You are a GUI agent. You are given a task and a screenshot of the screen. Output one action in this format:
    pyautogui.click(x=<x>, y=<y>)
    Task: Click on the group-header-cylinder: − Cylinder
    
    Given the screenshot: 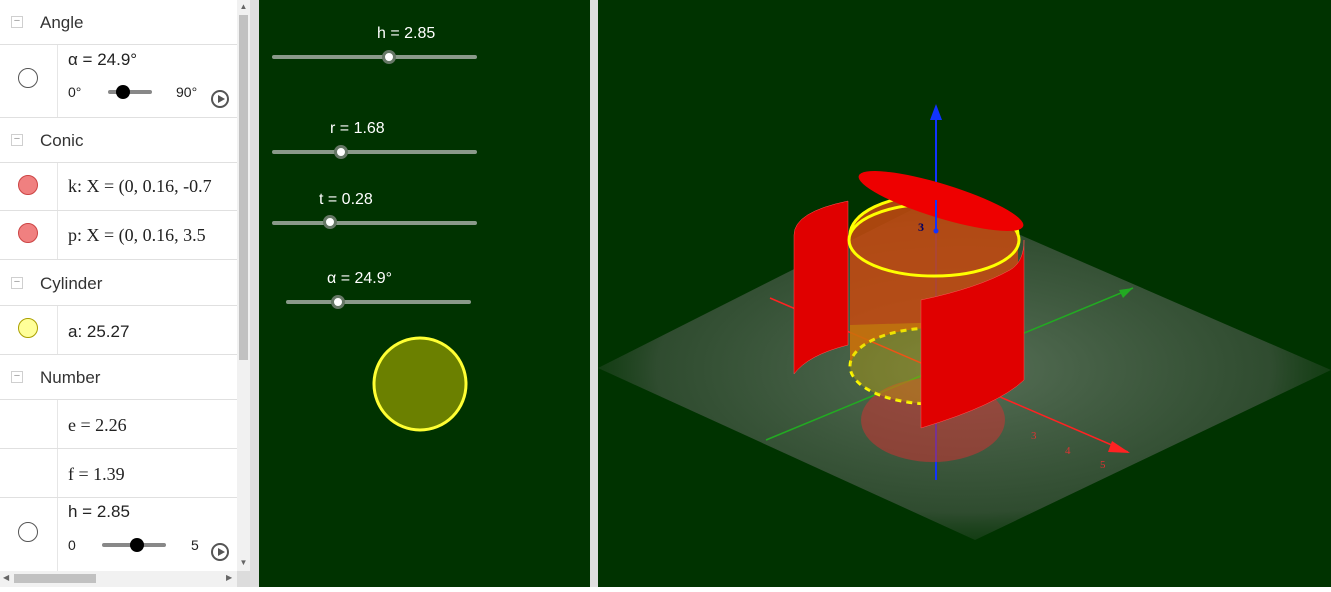 What is the action you would take?
    pyautogui.click(x=118, y=283)
    